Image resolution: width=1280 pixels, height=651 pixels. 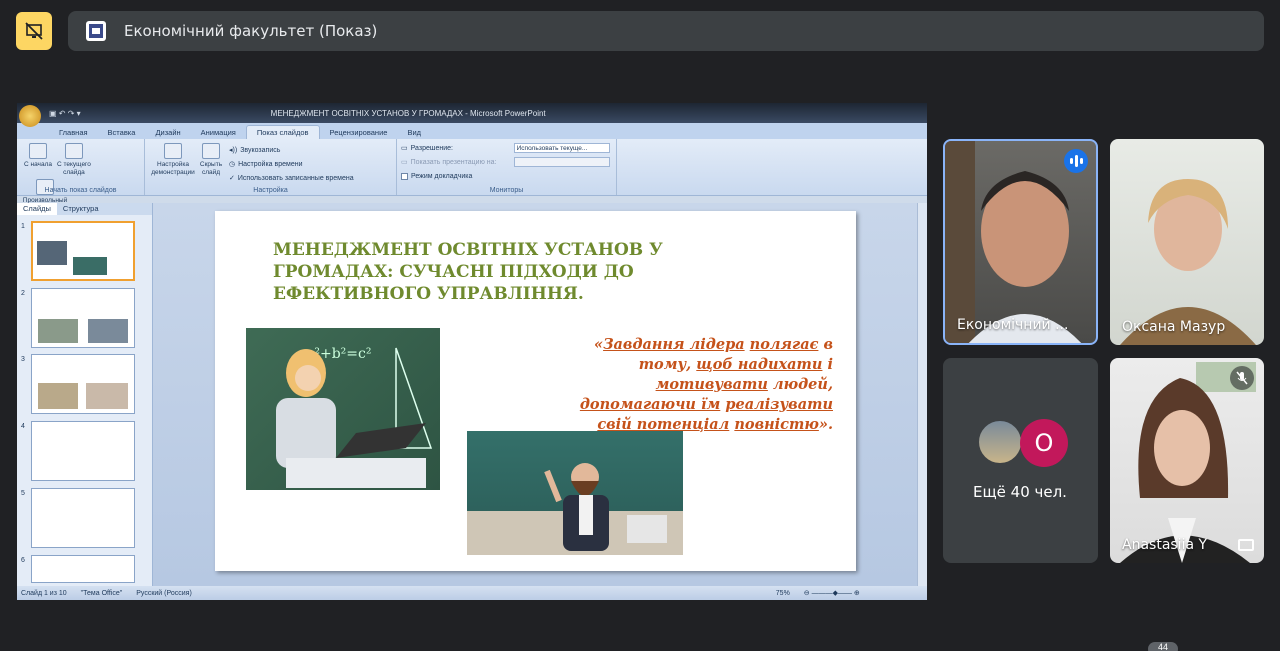 I want to click on tab-slideshow: Показ слайдов, so click(x=282, y=132).